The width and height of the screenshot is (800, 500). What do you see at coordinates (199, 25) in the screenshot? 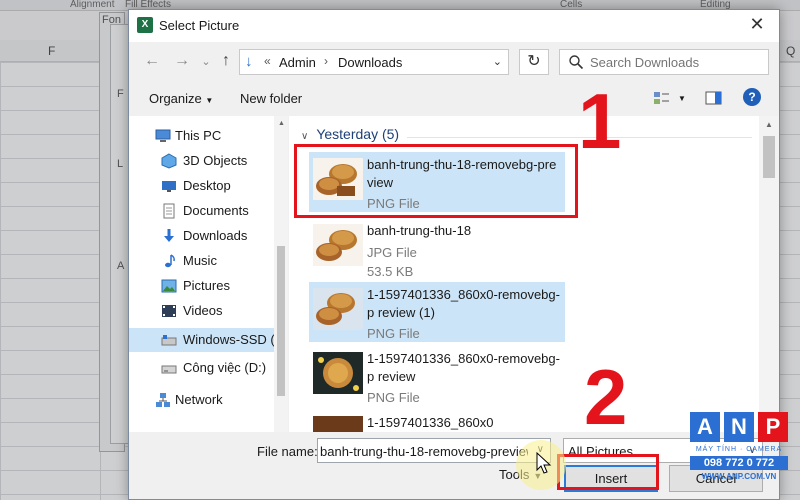
I see `dialog-title: Select Picture` at bounding box center [199, 25].